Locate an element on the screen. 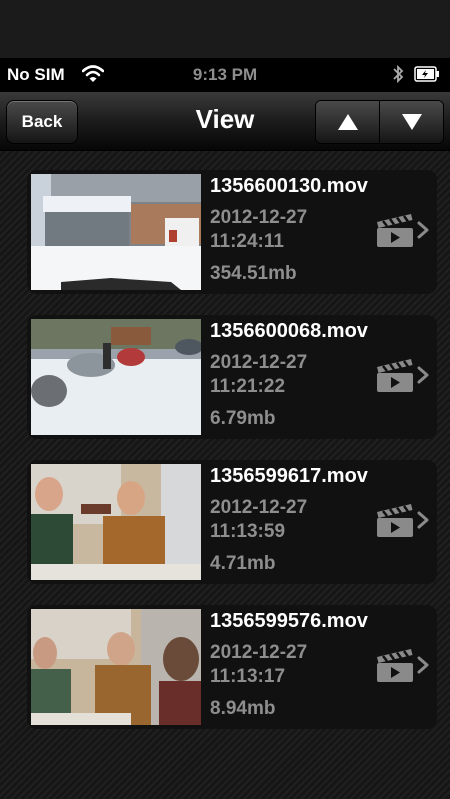 The height and width of the screenshot is (799, 450). video-time: 11:21:22 is located at coordinates (248, 386).